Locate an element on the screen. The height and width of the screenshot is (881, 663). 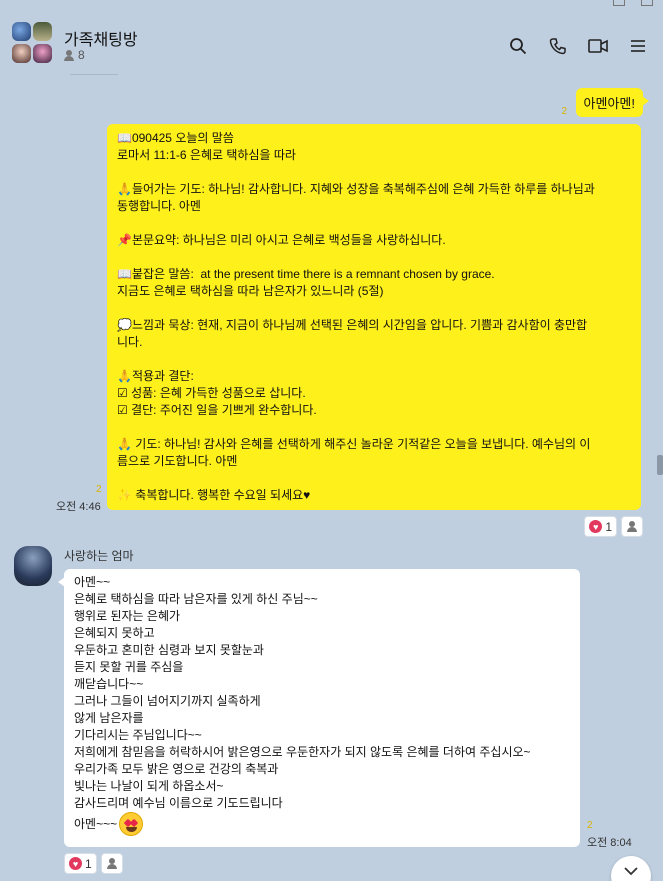
maximize-button is located at coordinates (647, 3).